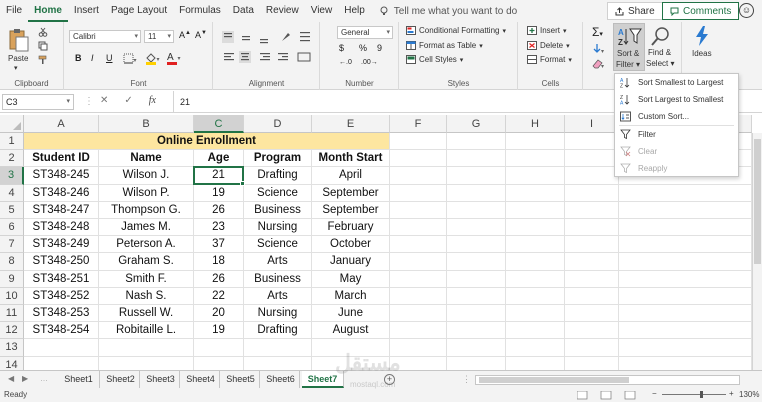  I want to click on paste-label: Paste, so click(18, 58).